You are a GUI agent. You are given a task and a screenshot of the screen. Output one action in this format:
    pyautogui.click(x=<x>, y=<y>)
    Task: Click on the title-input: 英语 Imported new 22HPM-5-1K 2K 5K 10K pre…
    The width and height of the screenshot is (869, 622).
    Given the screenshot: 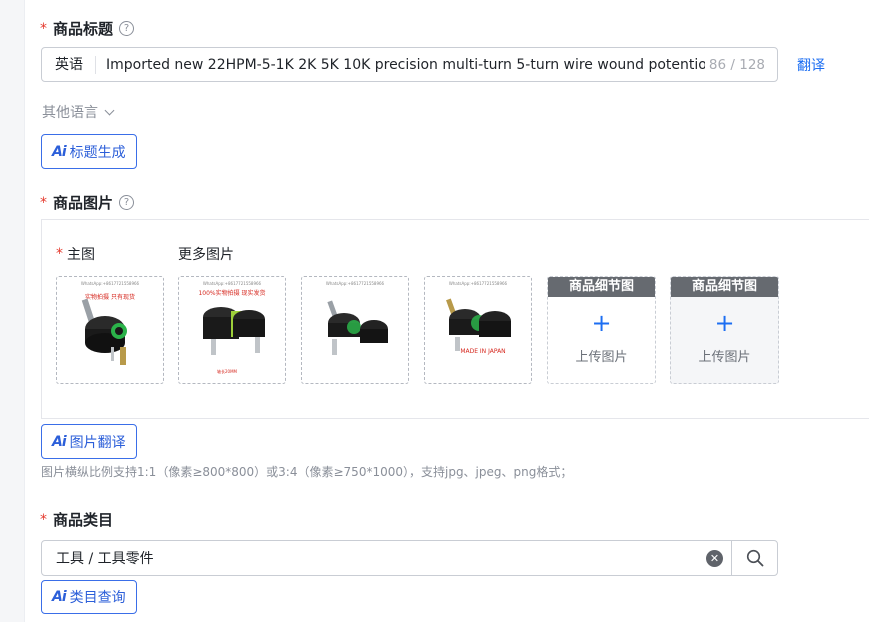 What is the action you would take?
    pyautogui.click(x=409, y=64)
    